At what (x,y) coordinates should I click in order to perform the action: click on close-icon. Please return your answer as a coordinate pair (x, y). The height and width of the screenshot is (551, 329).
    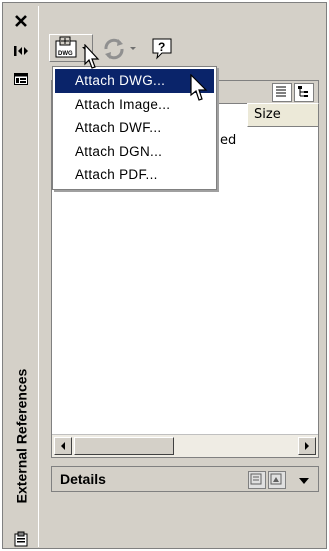
    Looking at the image, I should click on (21, 21).